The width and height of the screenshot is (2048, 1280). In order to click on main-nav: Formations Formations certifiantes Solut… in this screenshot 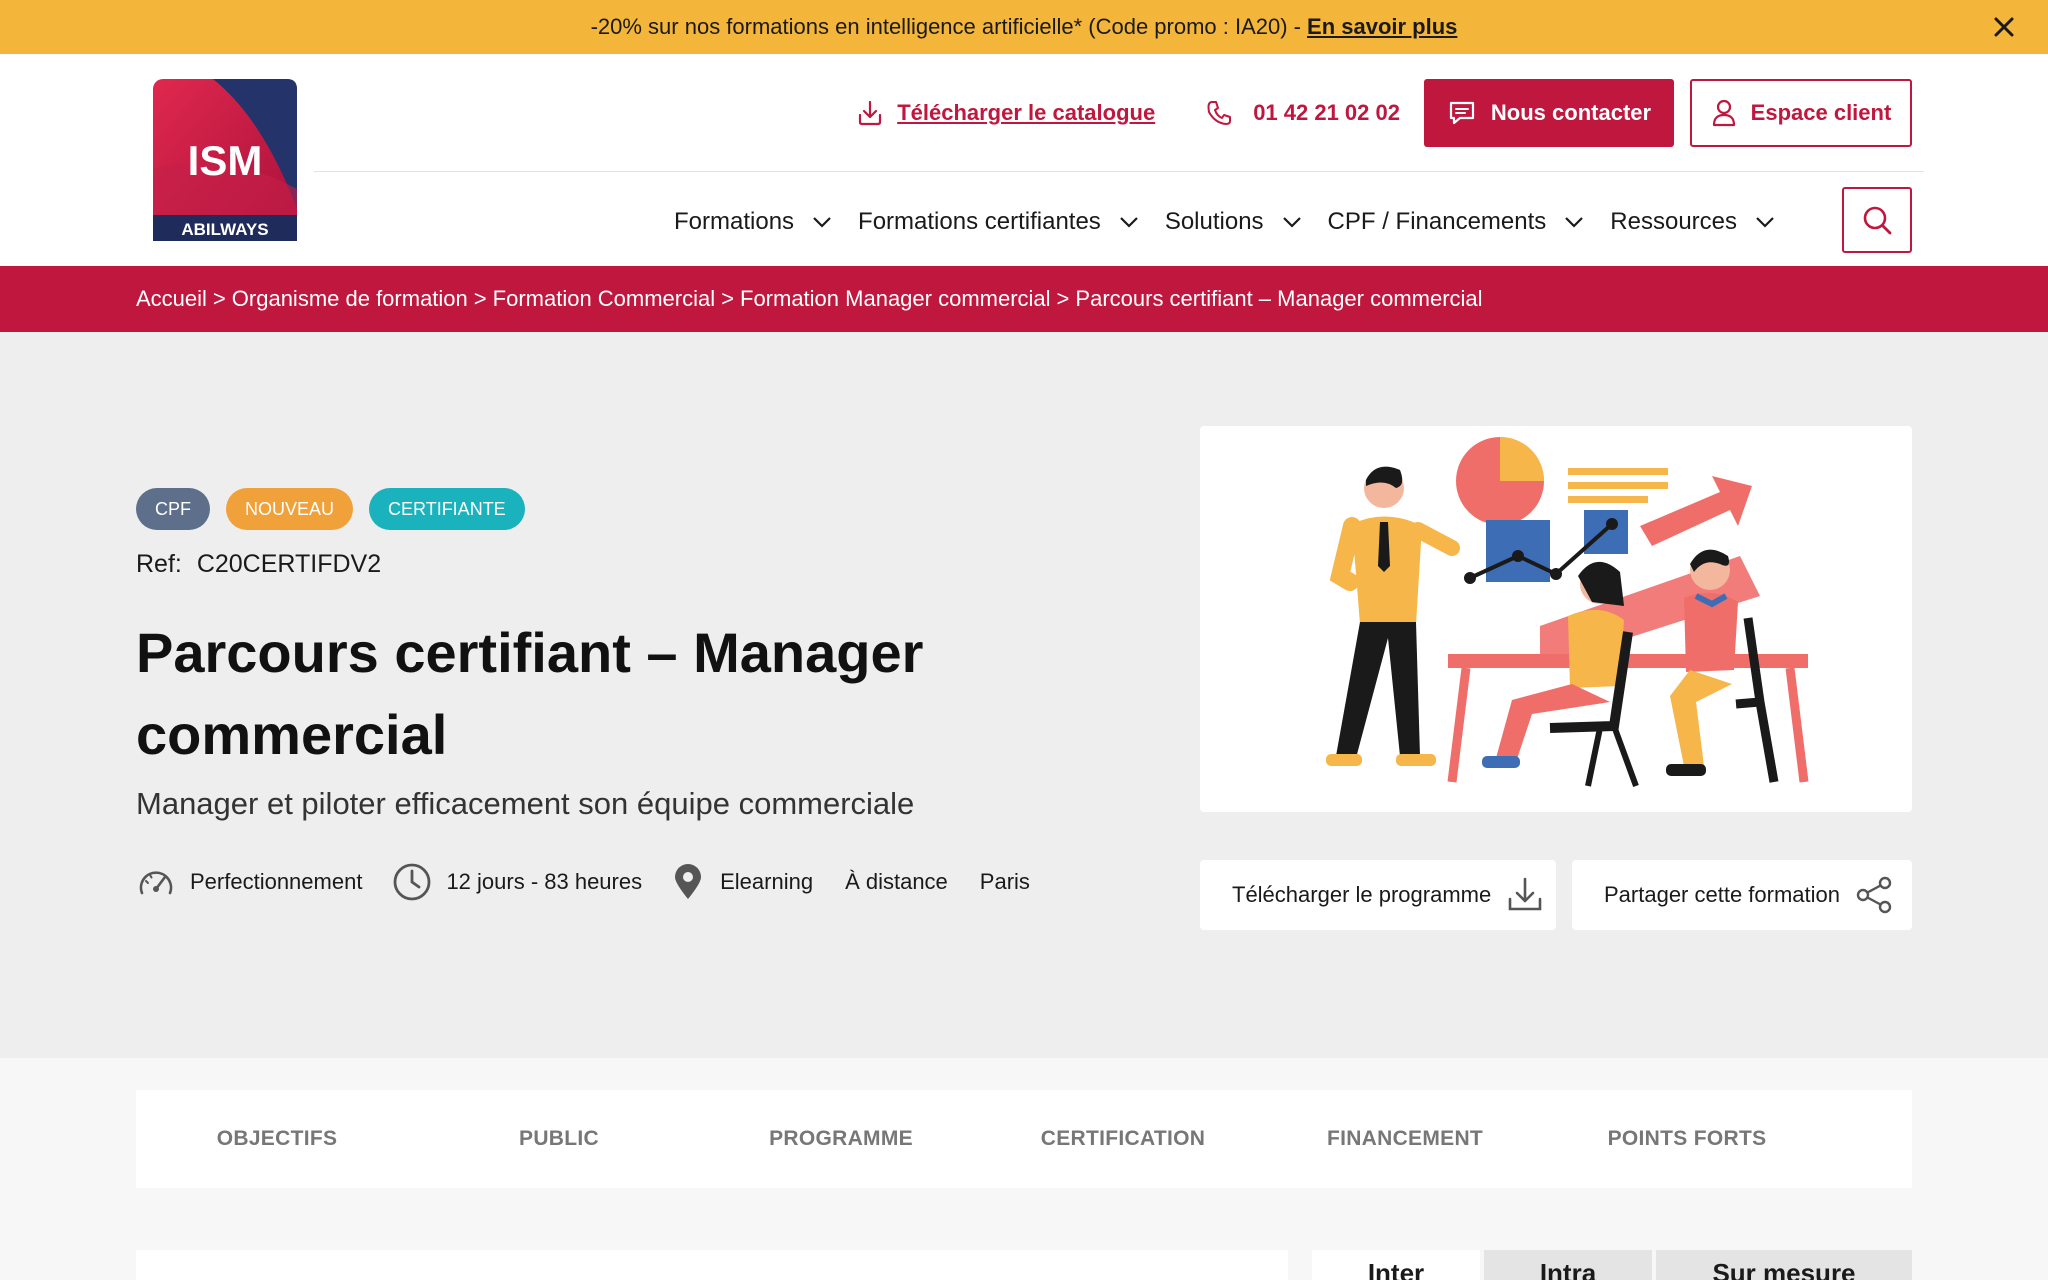, I will do `click(1237, 222)`.